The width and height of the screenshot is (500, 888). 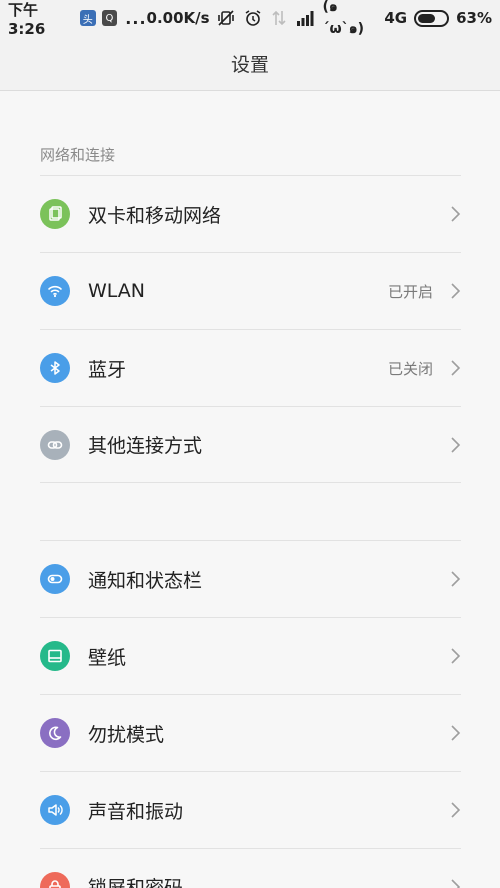 I want to click on settings-item-do-not-disturb: 勿扰模式, so click(x=250, y=732).